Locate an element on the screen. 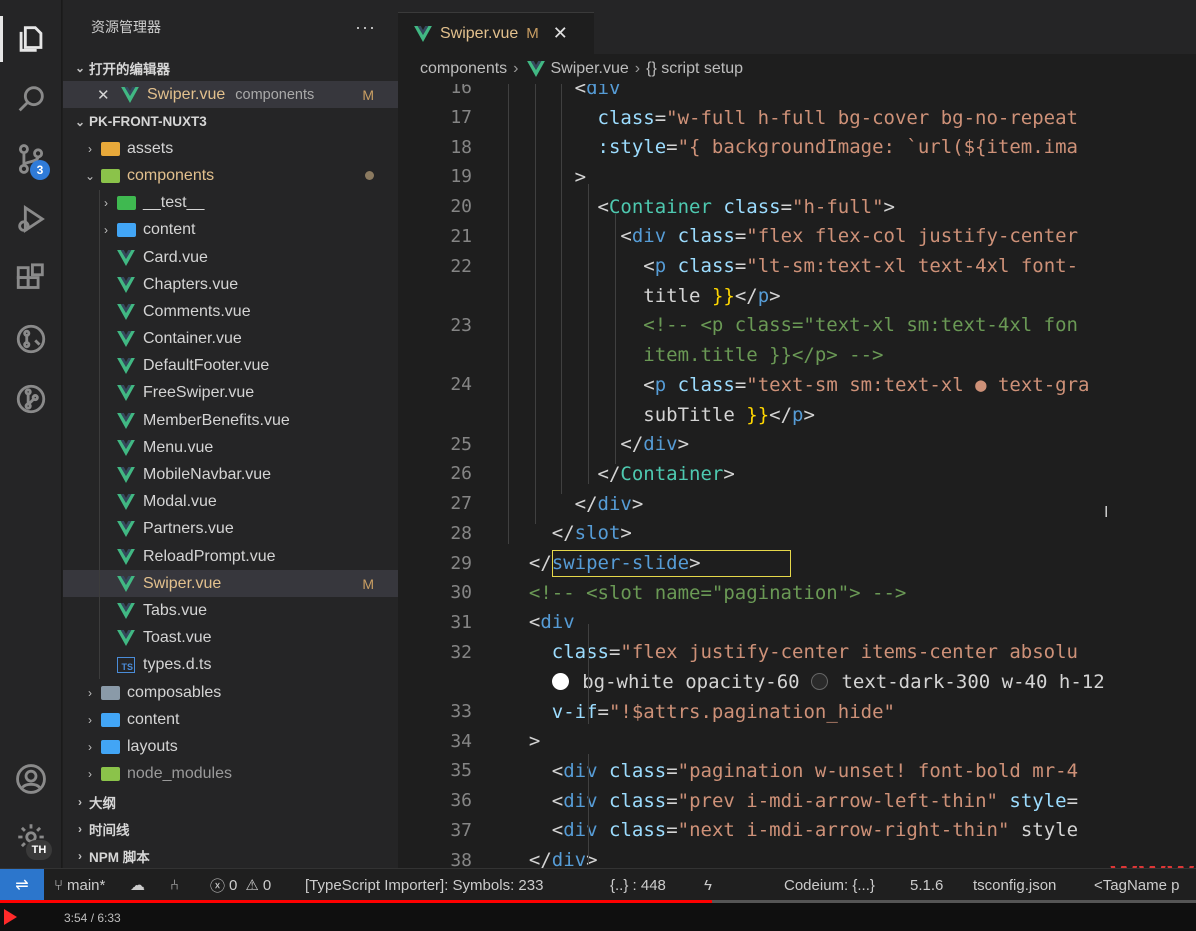 Image resolution: width=1196 pixels, height=931 pixels. explorer-header: 资源管理器 ··· is located at coordinates (230, 27).